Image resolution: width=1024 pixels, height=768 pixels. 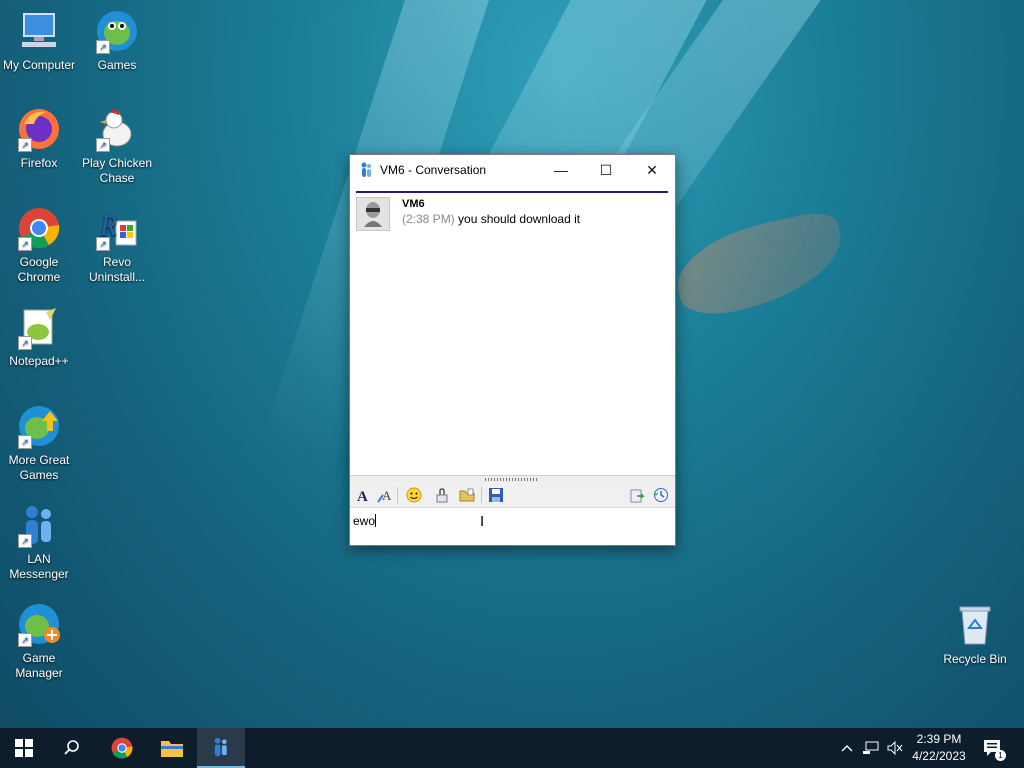 I want to click on desktop-icon-recycle-bin: Recycle Bin, so click(x=975, y=634).